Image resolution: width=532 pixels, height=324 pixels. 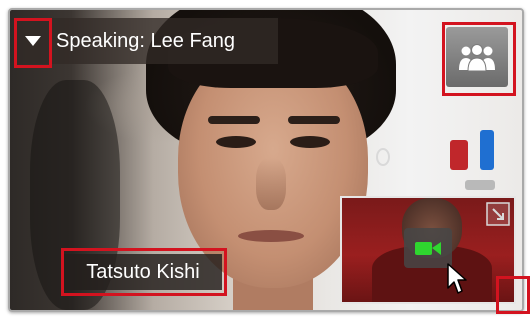 I want to click on participant-name-tag: Tatsuto Kishi, so click(x=143, y=272).